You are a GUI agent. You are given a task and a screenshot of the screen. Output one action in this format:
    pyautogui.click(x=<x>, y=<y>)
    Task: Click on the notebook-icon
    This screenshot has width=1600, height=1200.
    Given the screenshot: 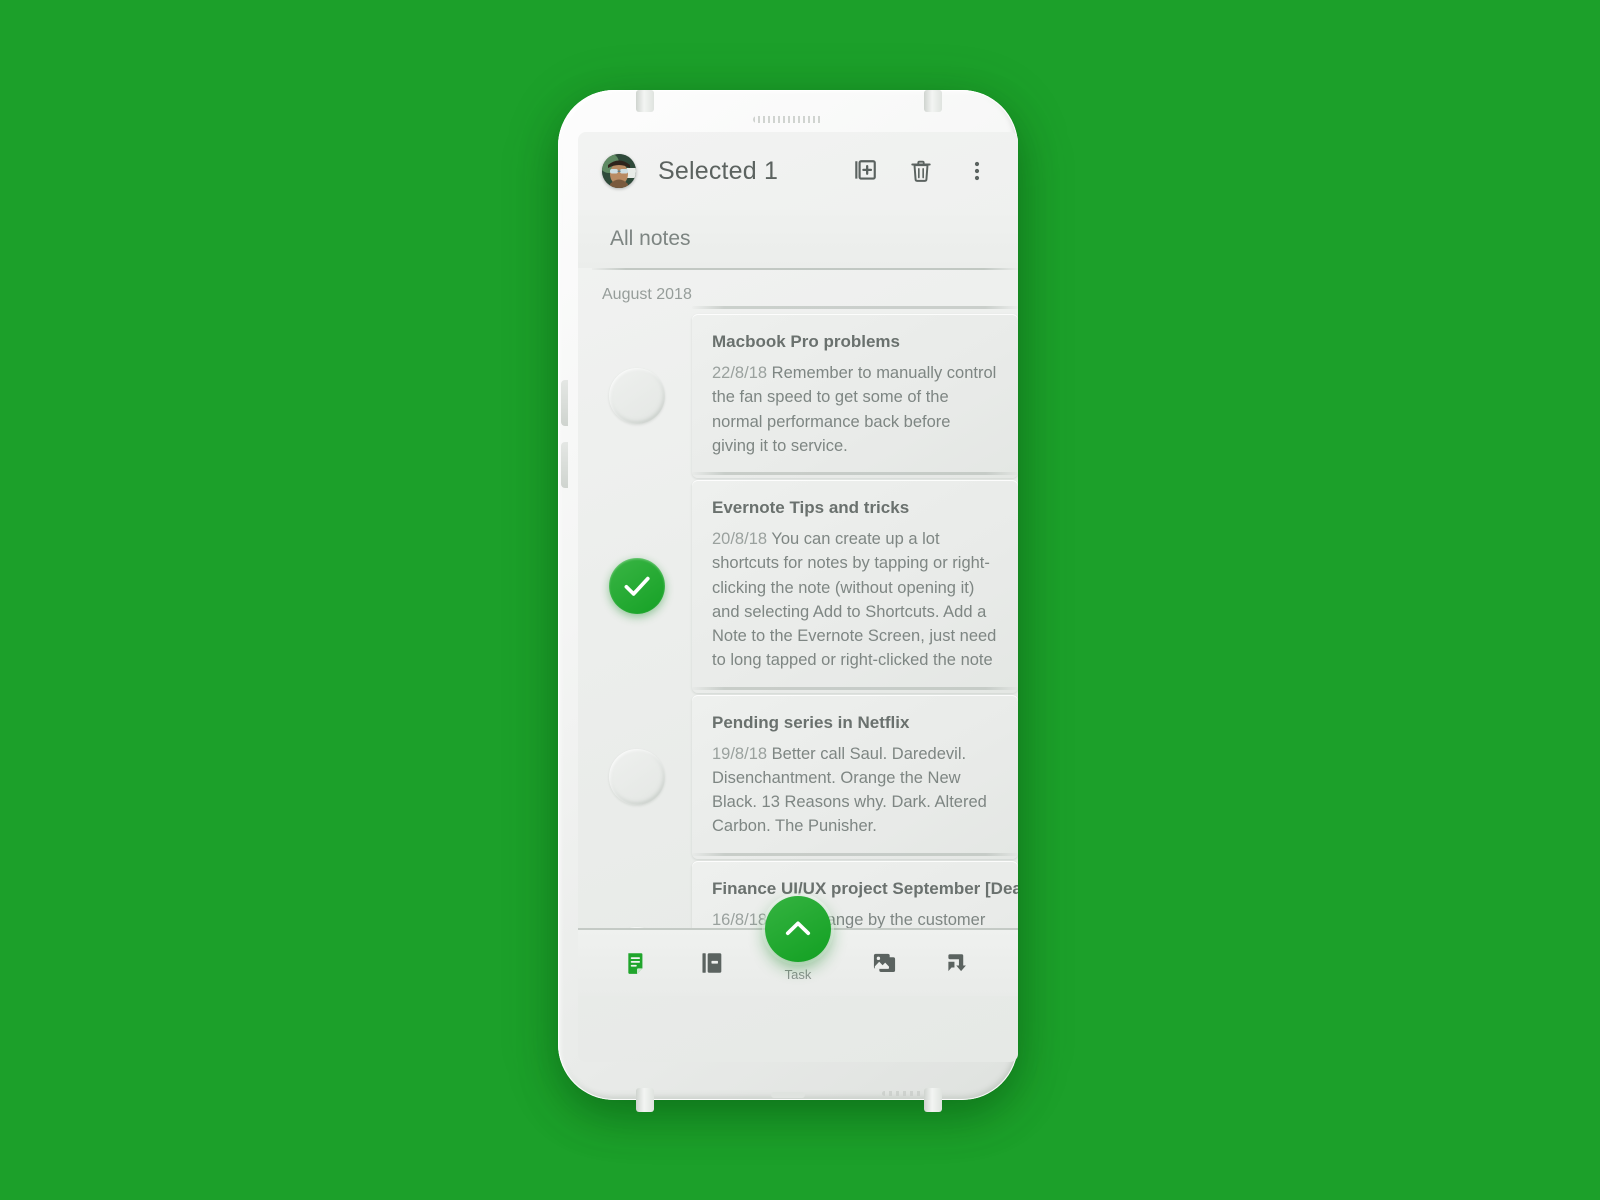 What is the action you would take?
    pyautogui.click(x=711, y=963)
    